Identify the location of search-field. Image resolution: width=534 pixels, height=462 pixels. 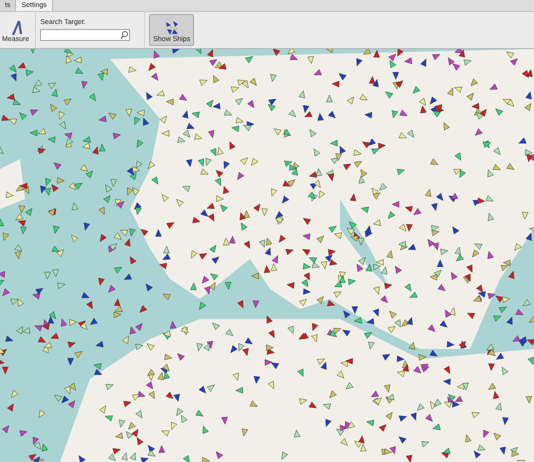
(85, 35).